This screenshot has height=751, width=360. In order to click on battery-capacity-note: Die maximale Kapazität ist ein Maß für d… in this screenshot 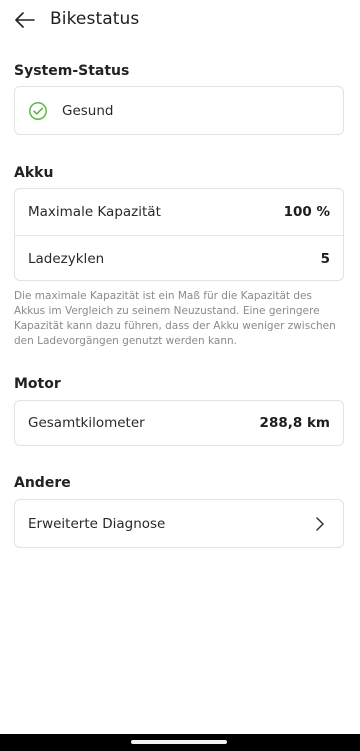, I will do `click(175, 318)`.